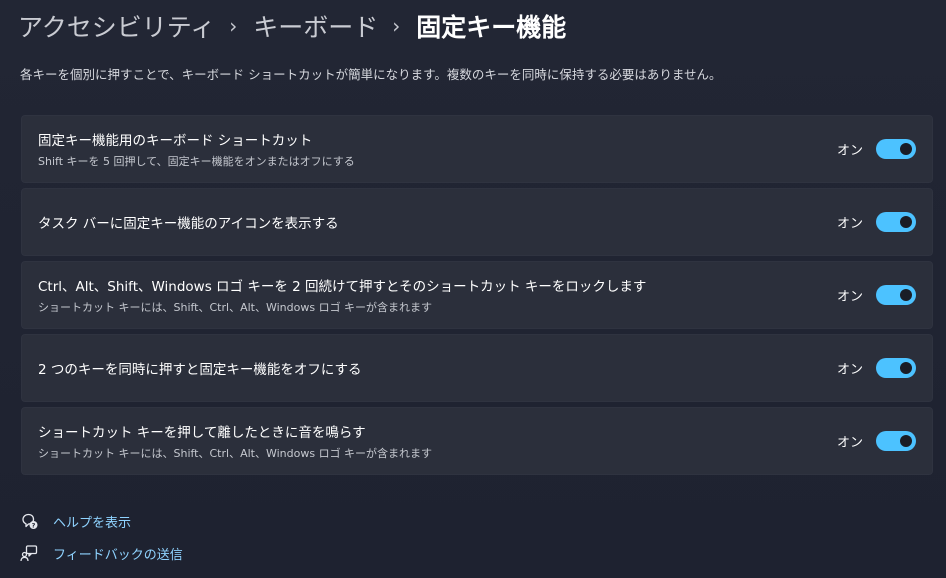 Image resolution: width=946 pixels, height=578 pixels. Describe the element at coordinates (477, 222) in the screenshot. I see `setting-card-taskbar-icon: タスク バーに固定キー機能のアイコンを表示する オン` at that location.